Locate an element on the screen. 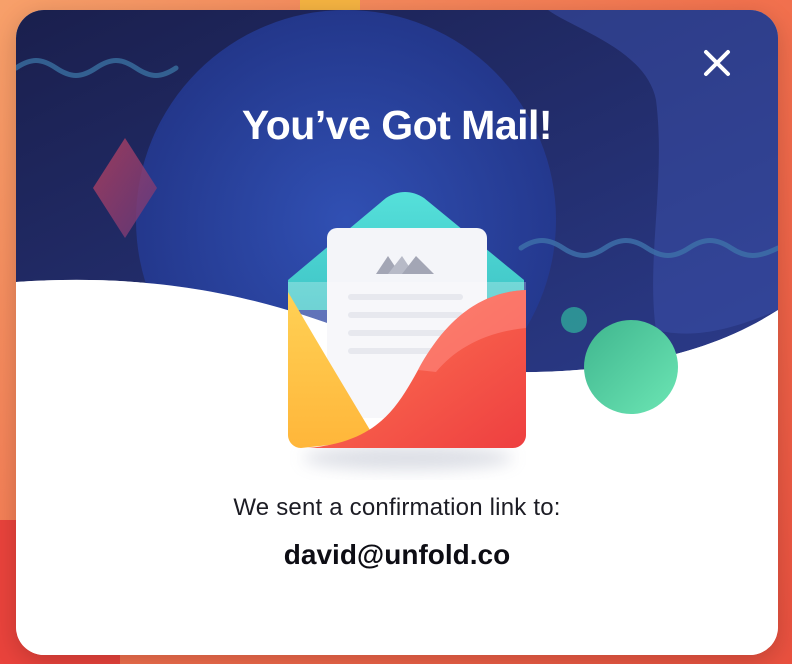 This screenshot has width=792, height=664. green-ball-decoration is located at coordinates (631, 367).